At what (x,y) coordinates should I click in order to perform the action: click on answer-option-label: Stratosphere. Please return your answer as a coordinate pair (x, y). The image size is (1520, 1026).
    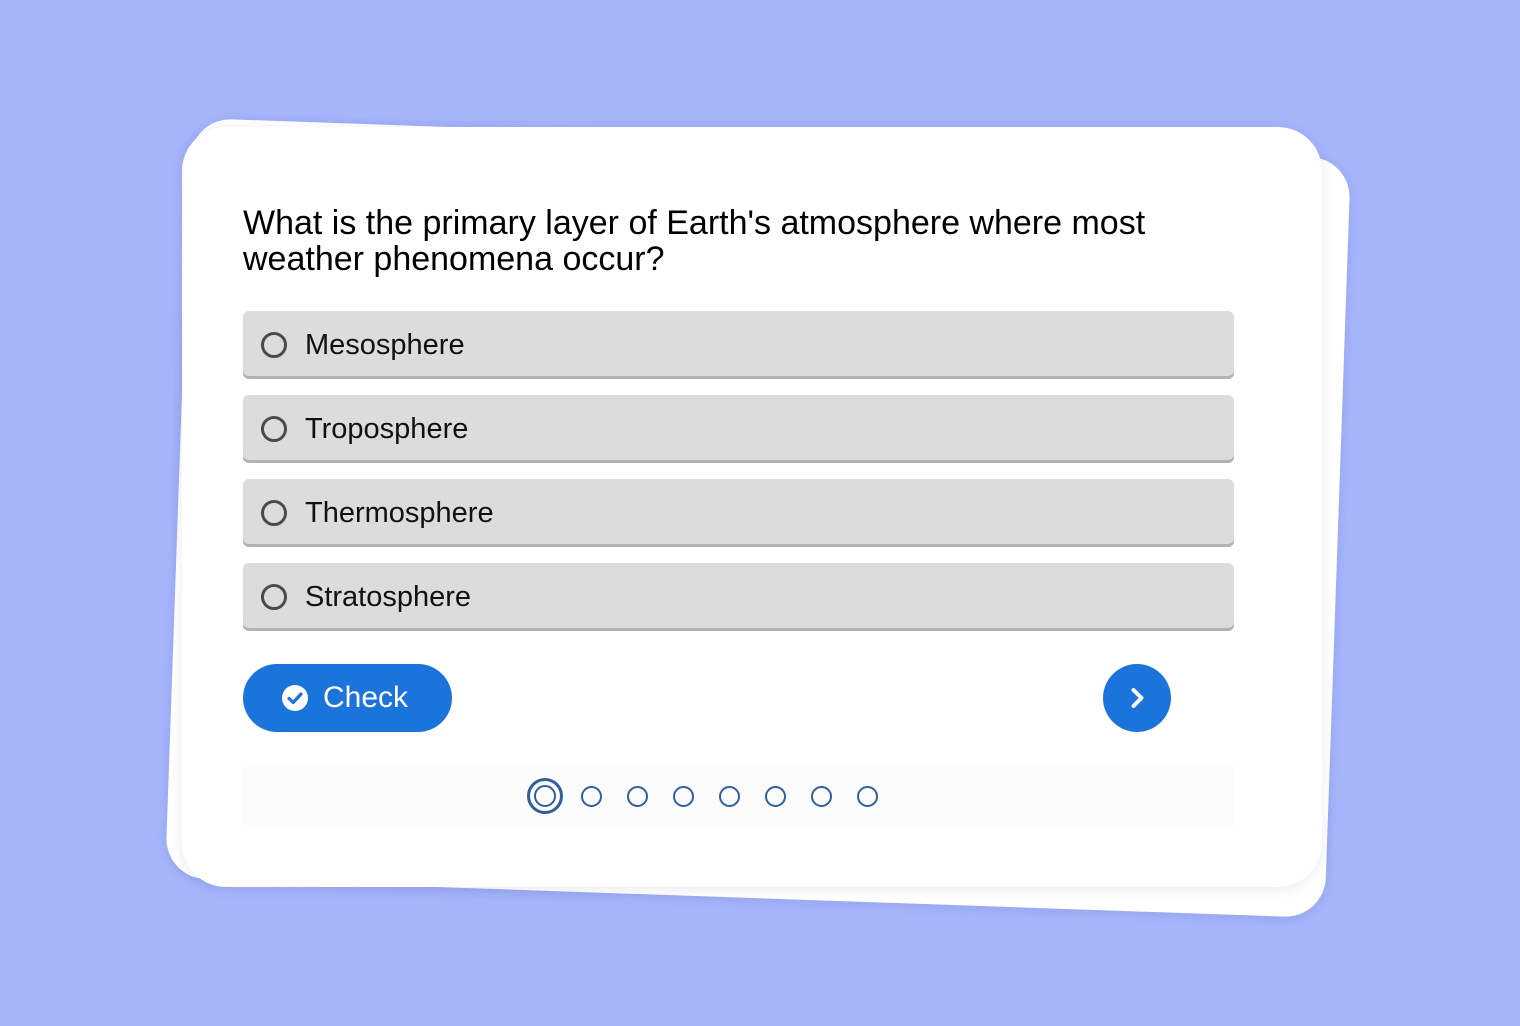
    Looking at the image, I should click on (388, 596).